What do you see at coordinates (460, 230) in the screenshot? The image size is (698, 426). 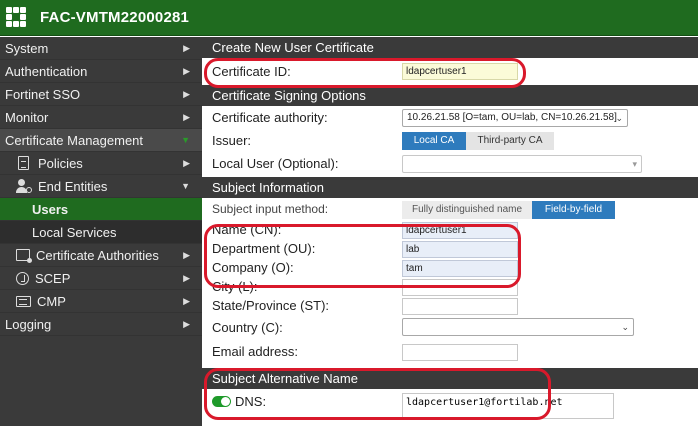 I see `name-cn-input` at bounding box center [460, 230].